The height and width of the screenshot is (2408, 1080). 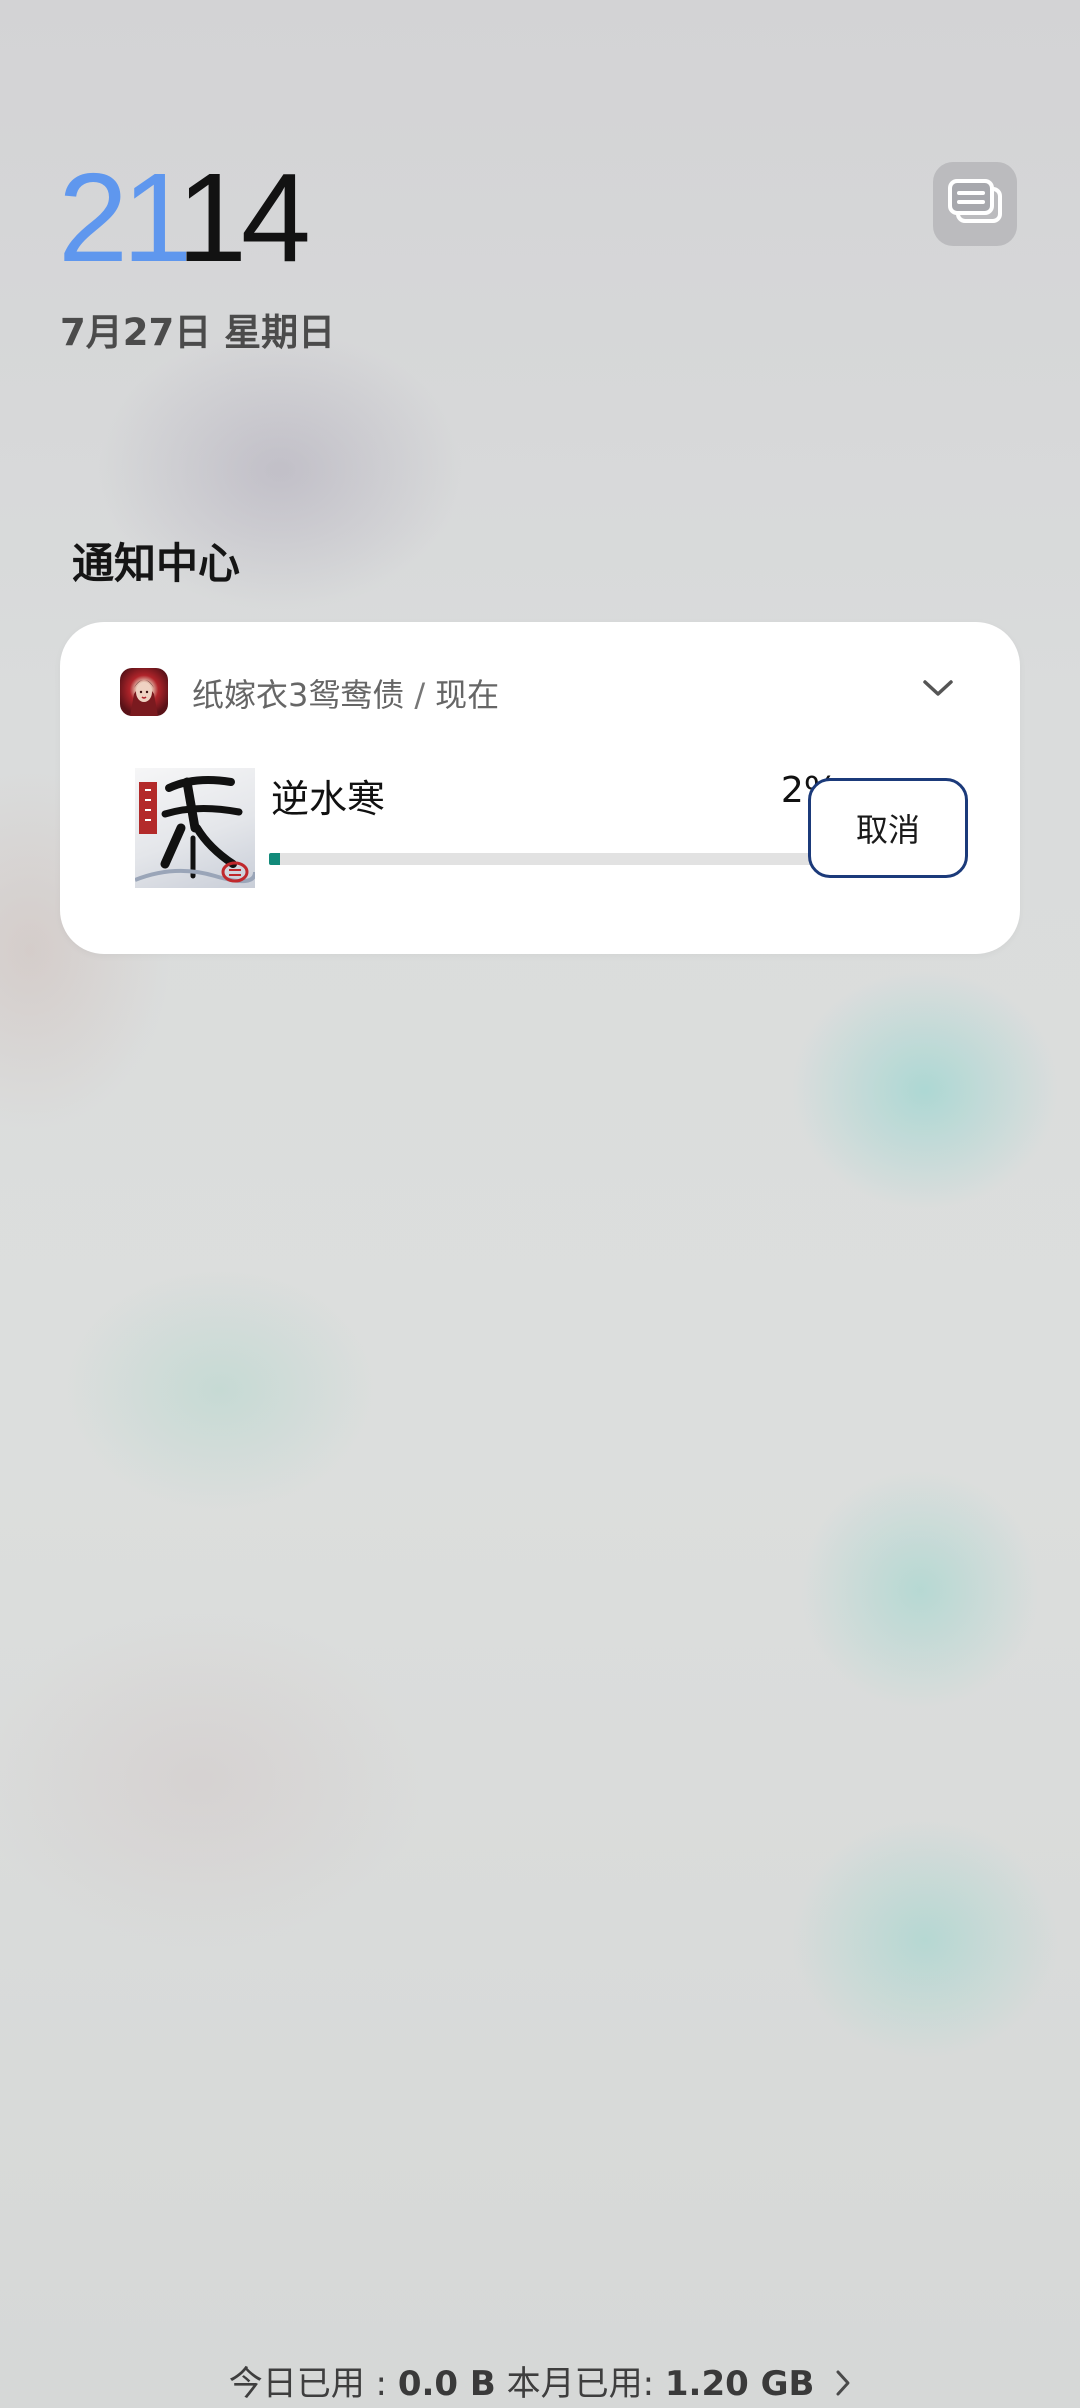 What do you see at coordinates (195, 828) in the screenshot?
I see `game-thumbnail` at bounding box center [195, 828].